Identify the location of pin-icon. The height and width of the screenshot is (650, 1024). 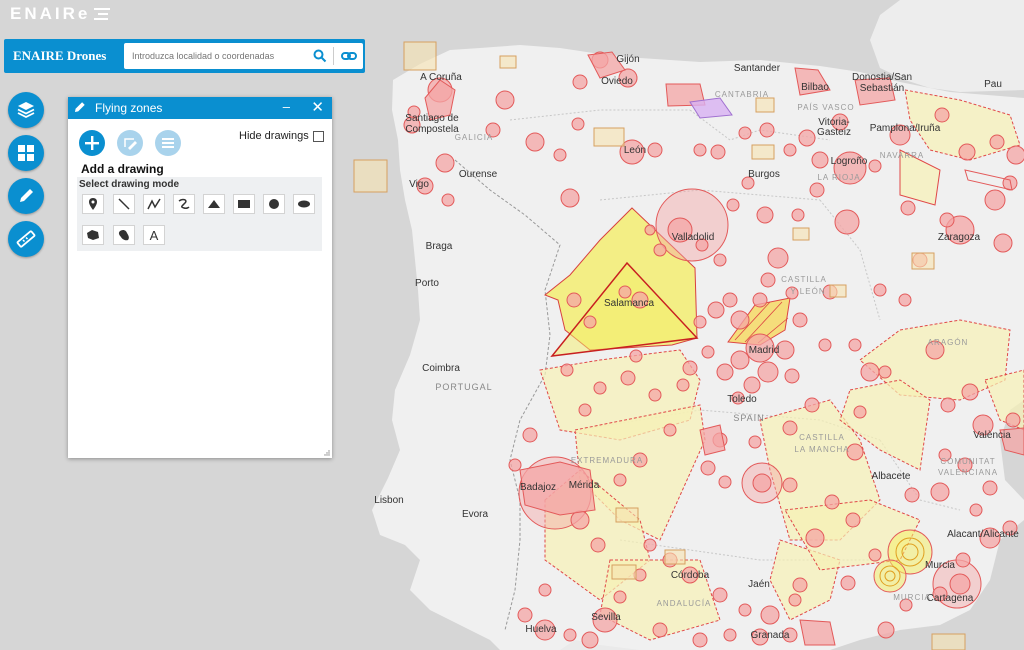
(93, 204).